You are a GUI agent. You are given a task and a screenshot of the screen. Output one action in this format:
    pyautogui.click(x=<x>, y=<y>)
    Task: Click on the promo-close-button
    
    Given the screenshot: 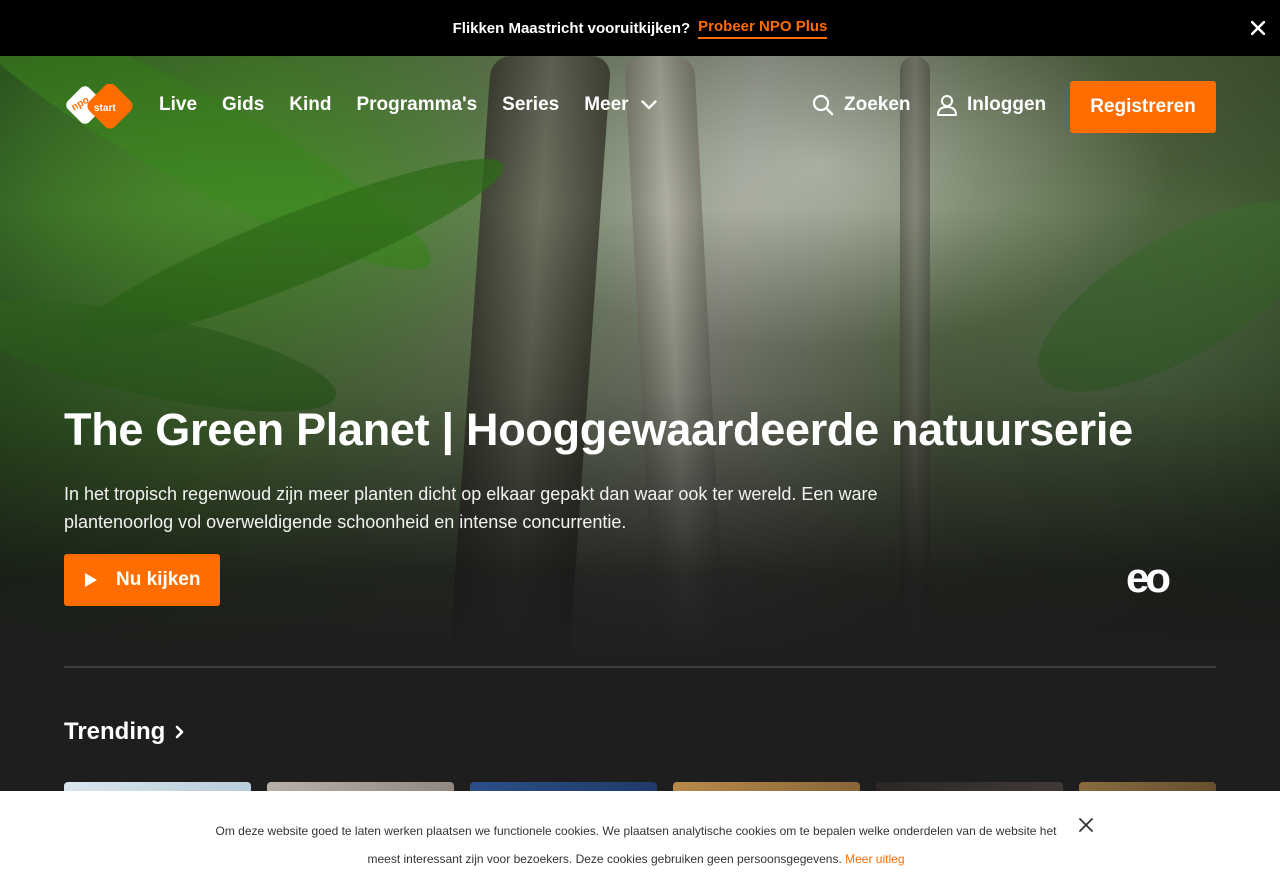 What is the action you would take?
    pyautogui.click(x=1258, y=28)
    